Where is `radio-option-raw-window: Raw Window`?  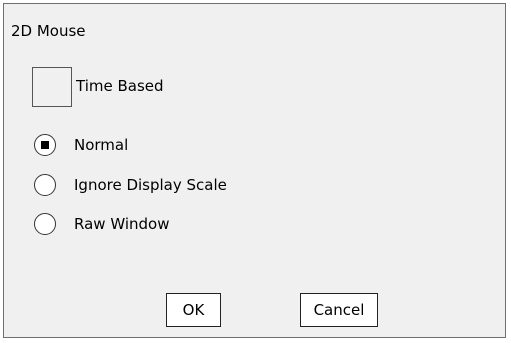
radio-option-raw-window: Raw Window is located at coordinates (101, 224).